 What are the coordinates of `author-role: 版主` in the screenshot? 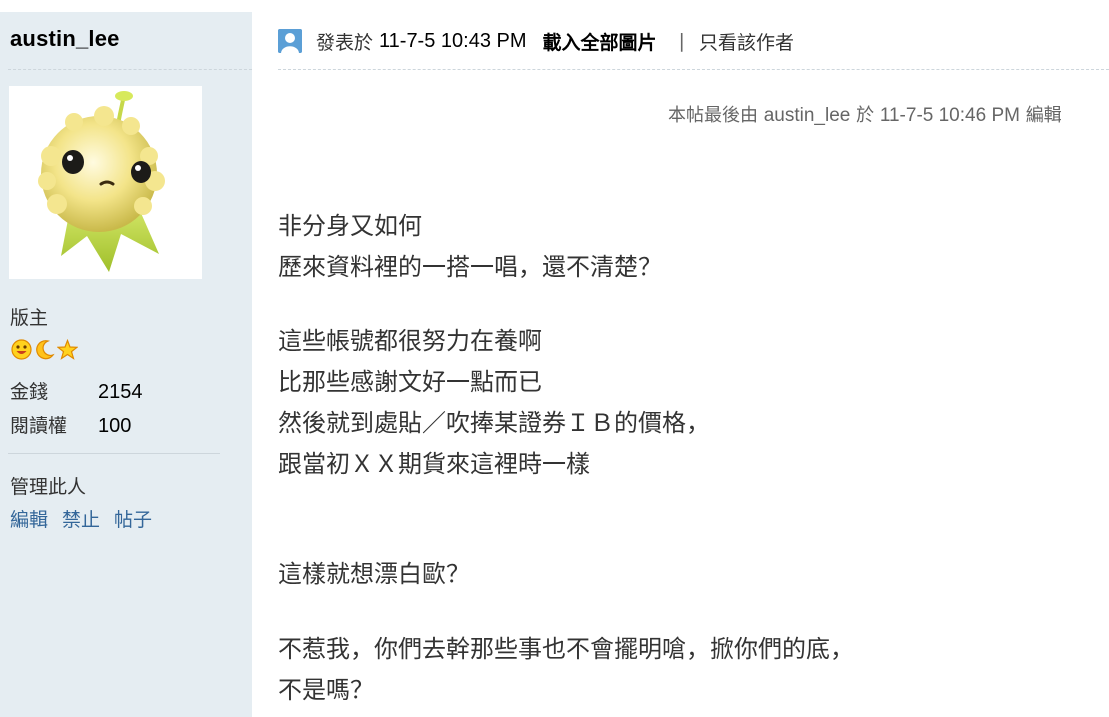 It's located at (29, 318).